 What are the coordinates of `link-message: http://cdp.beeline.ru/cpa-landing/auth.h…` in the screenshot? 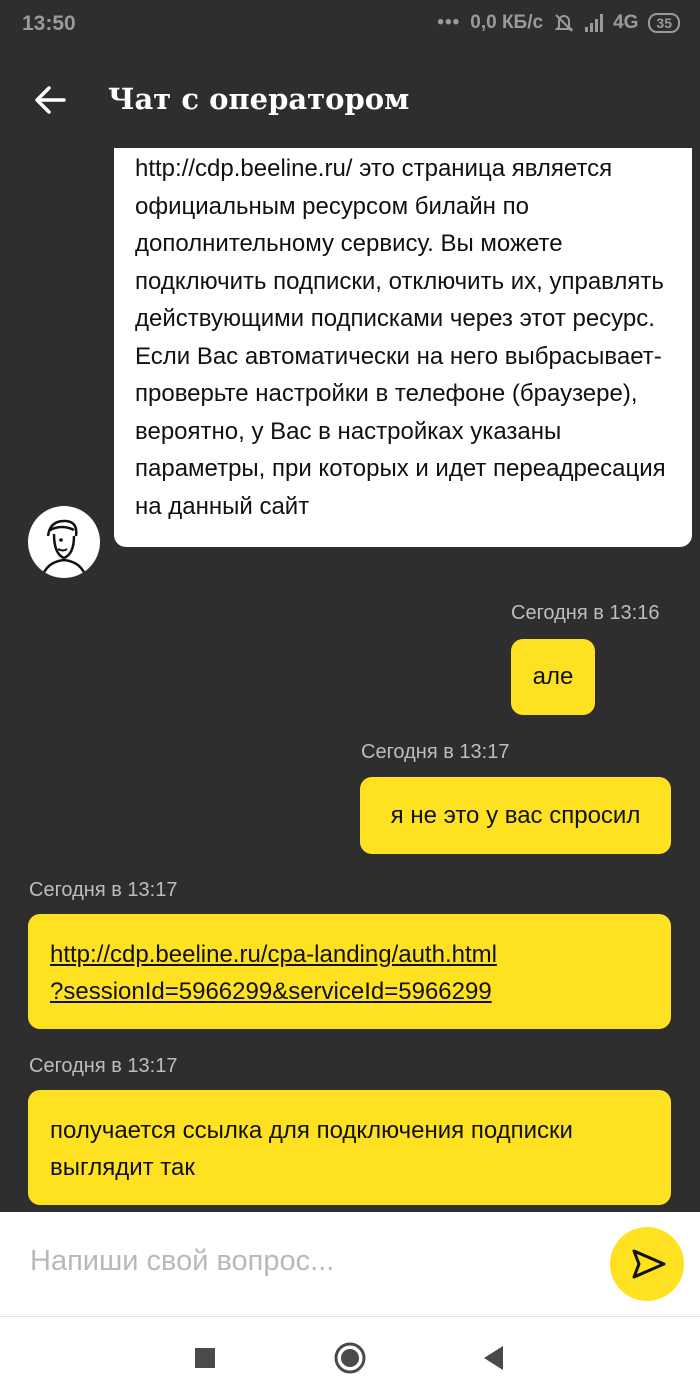 It's located at (349, 971).